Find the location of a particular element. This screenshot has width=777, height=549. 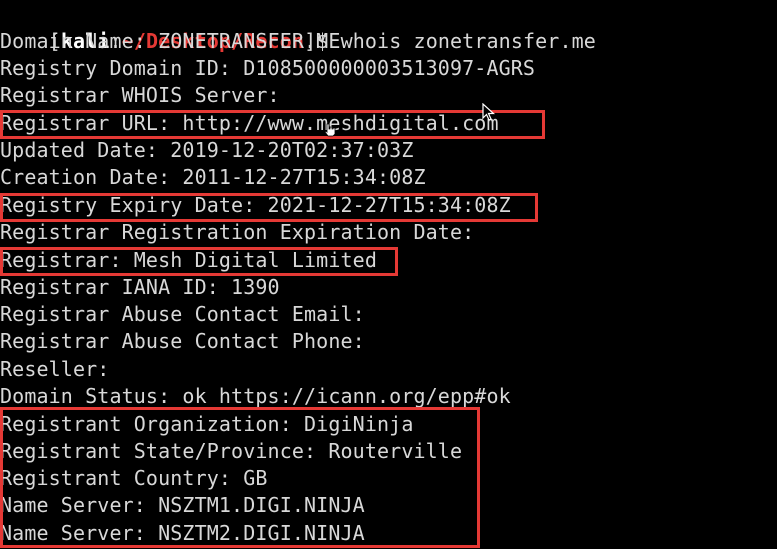

output-line: Registrar Abuse Contact Email: is located at coordinates (182, 314).